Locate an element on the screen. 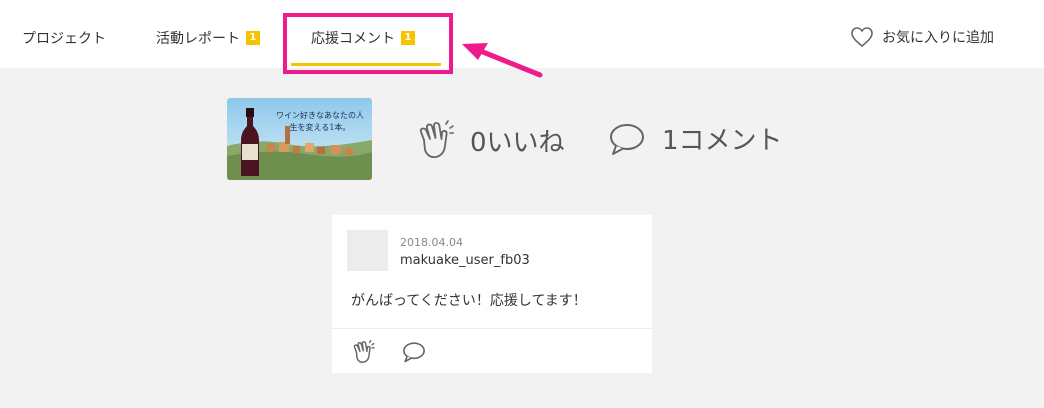 The image size is (1044, 408). comment-clap-button is located at coordinates (363, 353).